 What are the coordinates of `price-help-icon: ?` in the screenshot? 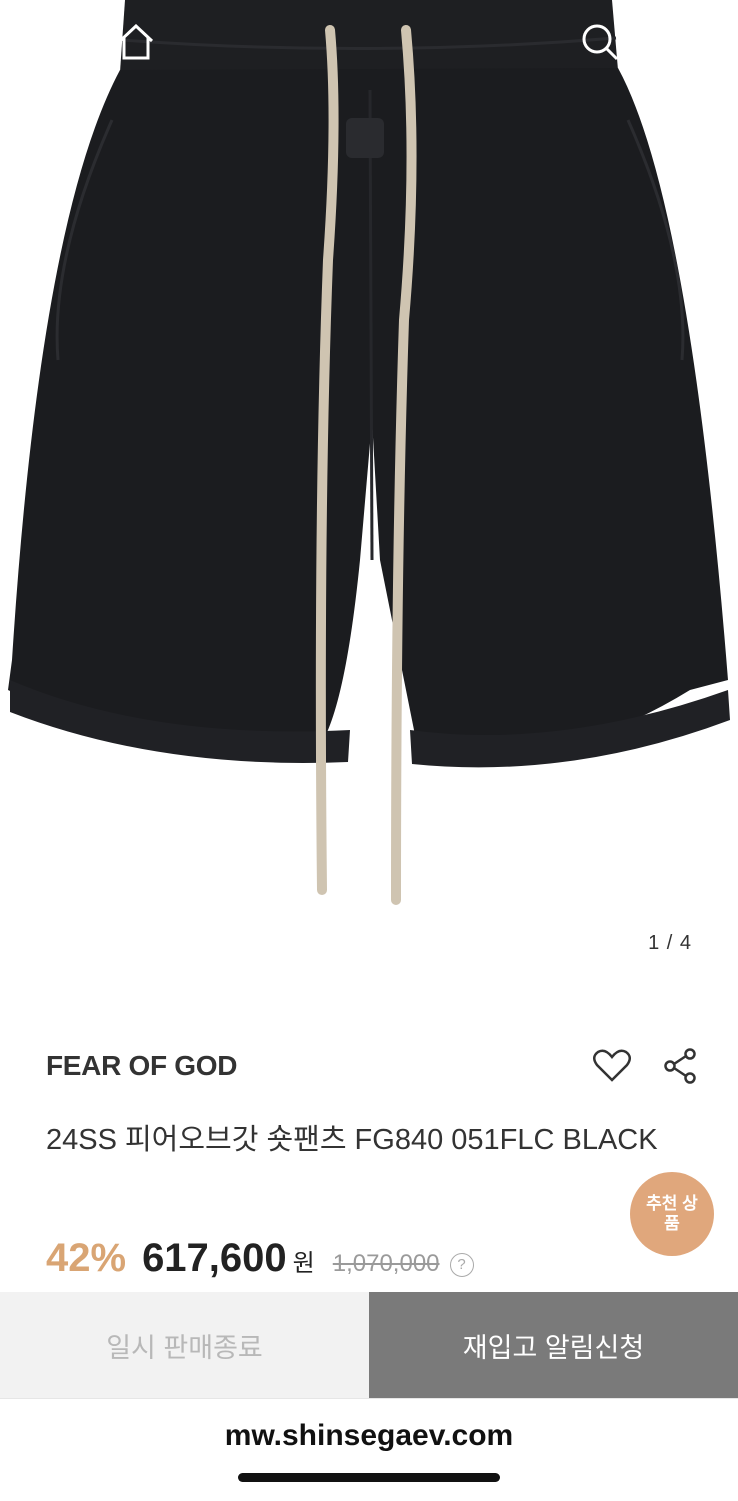 It's located at (461, 1264).